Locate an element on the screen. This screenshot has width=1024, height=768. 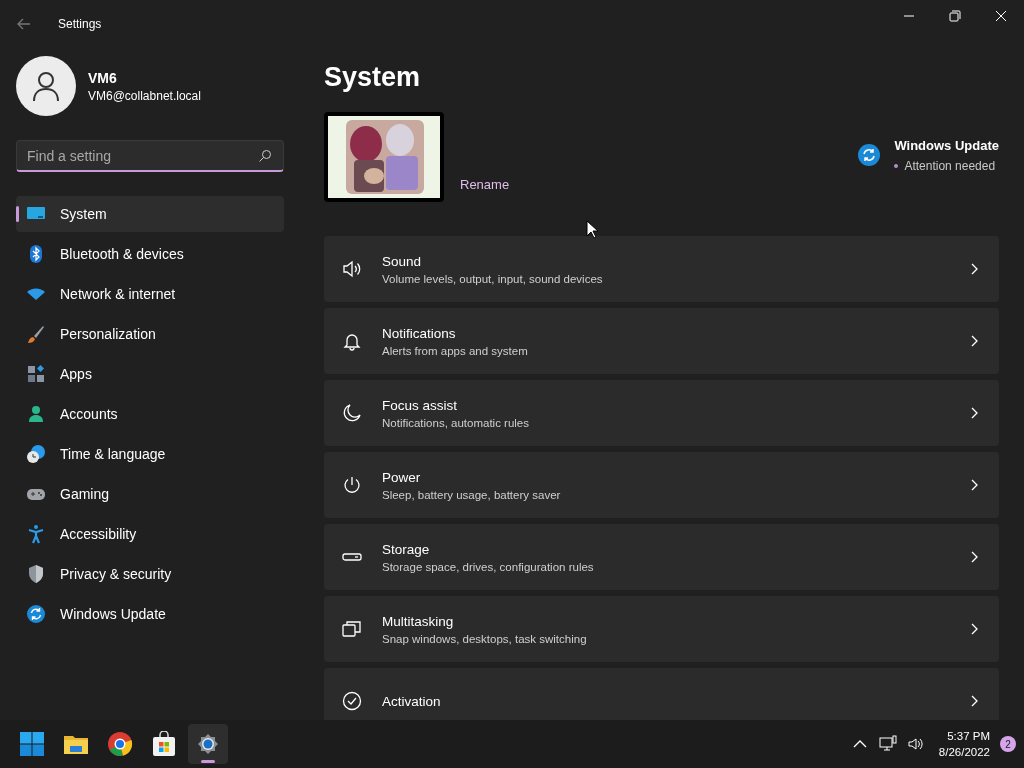
moon-icon is located at coordinates (352, 413).